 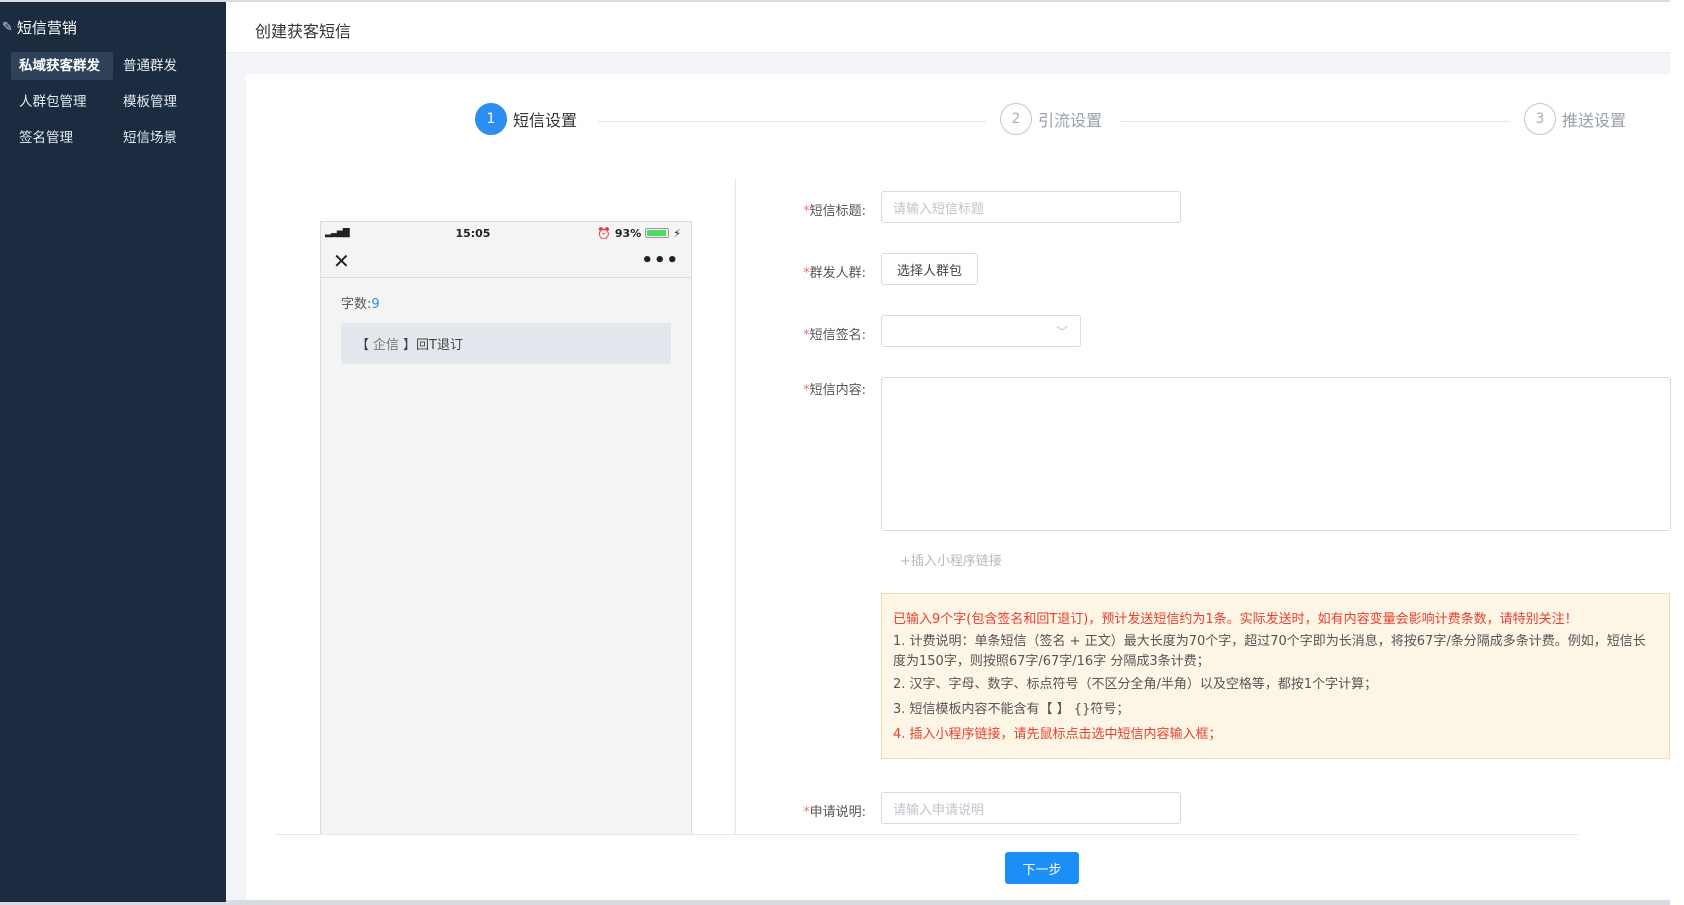 I want to click on message-signature: 企信, so click(x=386, y=345).